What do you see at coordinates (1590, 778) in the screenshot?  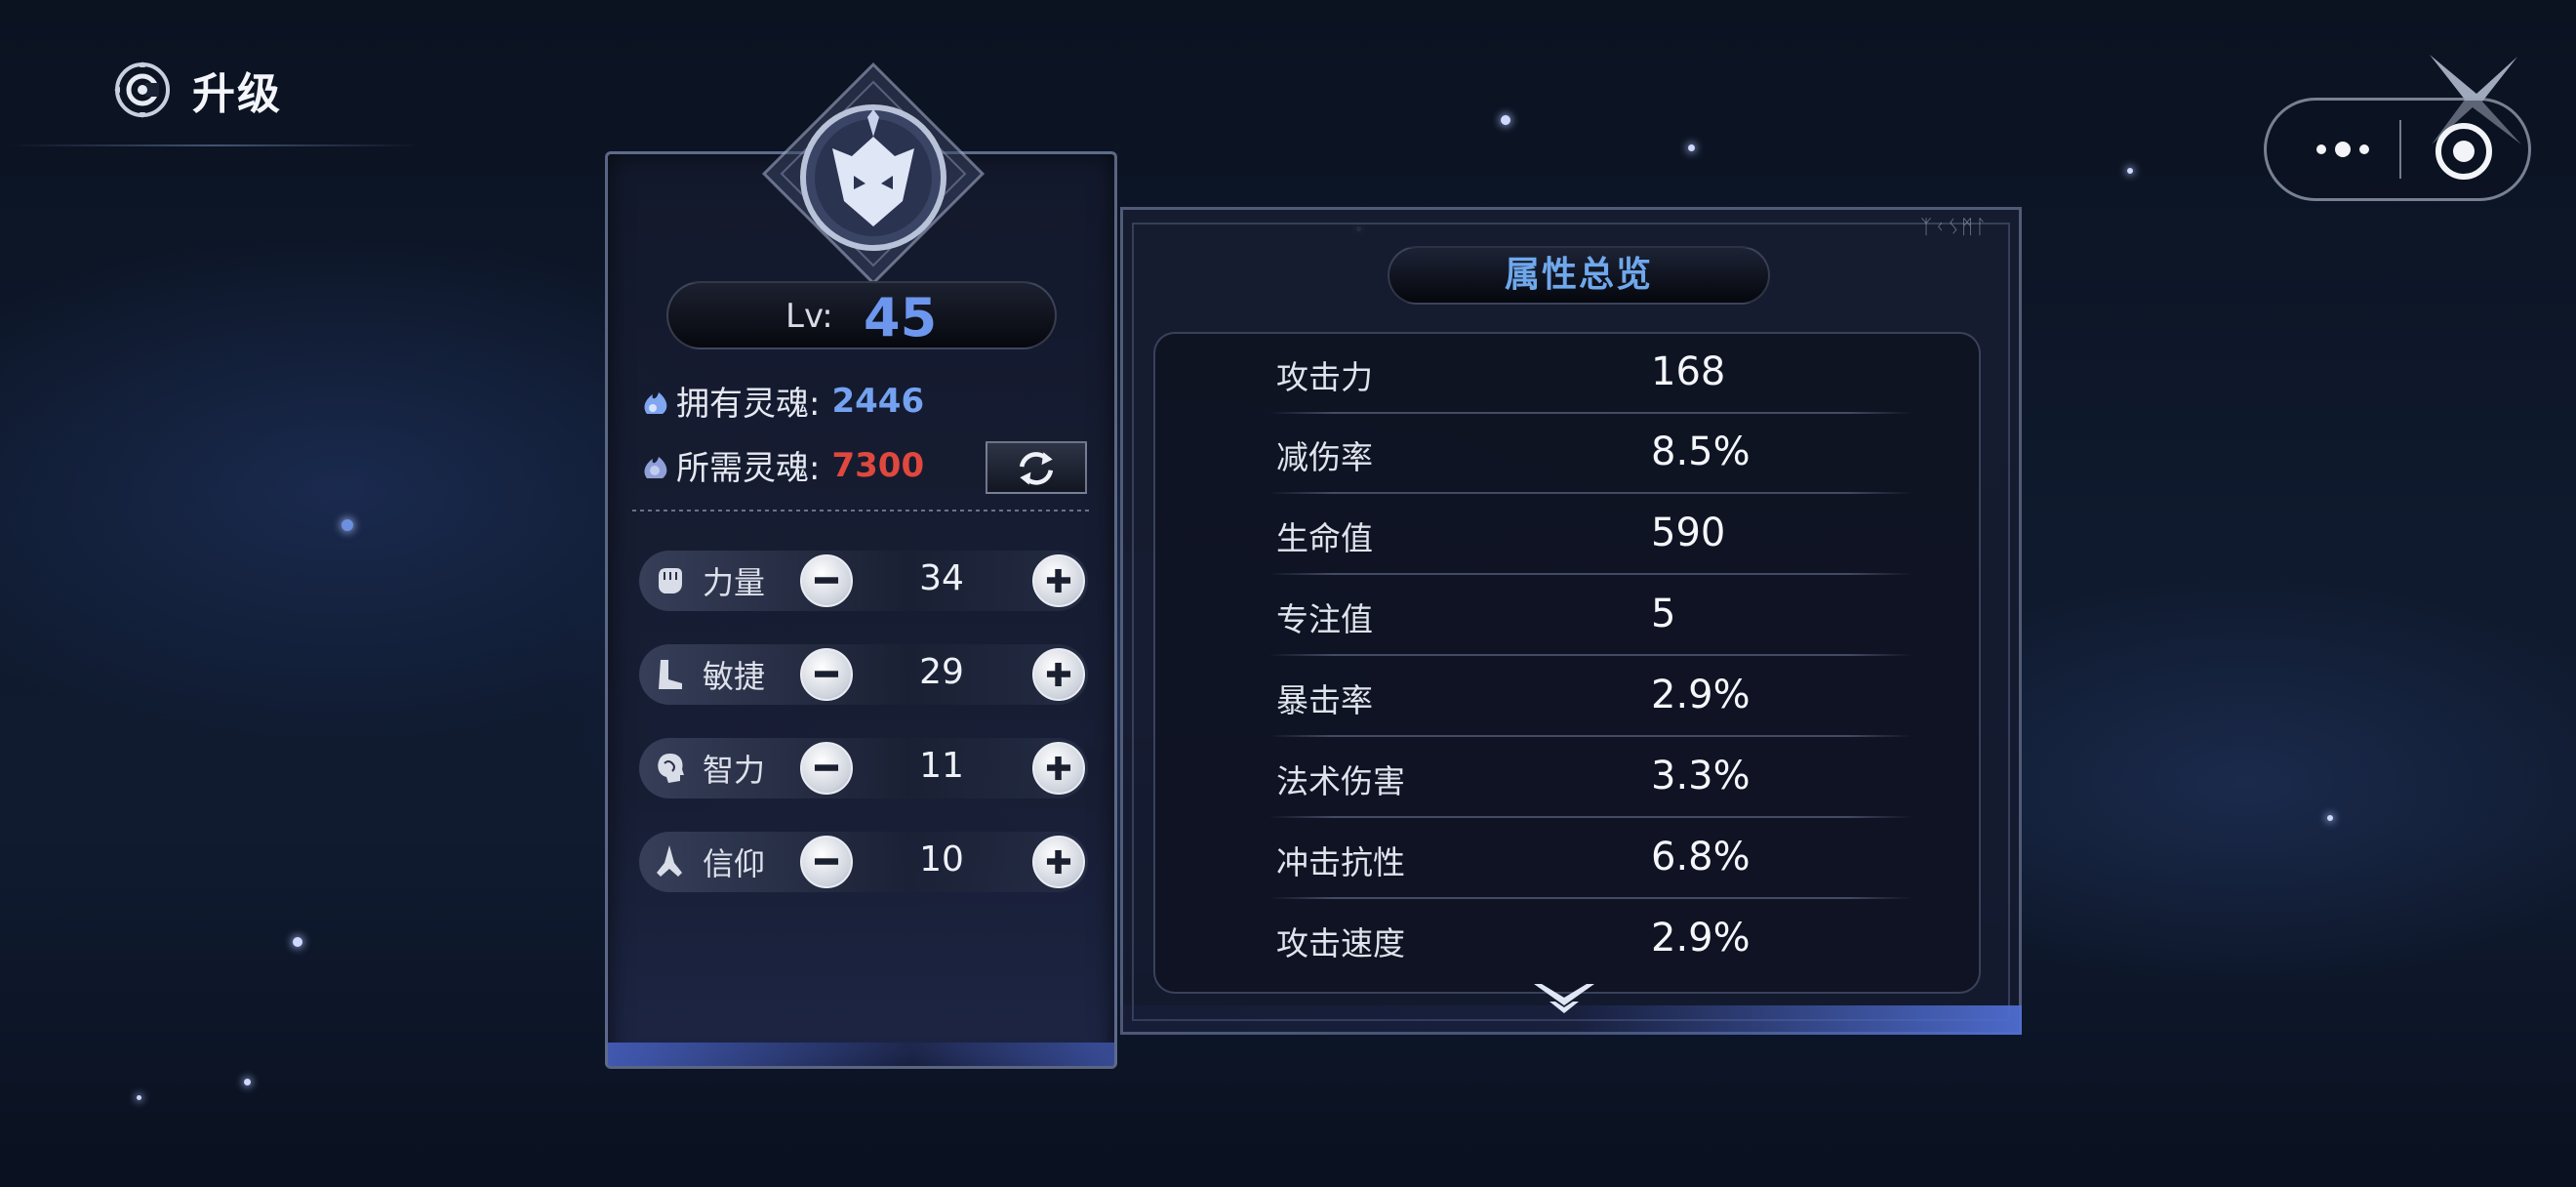 I see `stat-row: 法术伤害 3.3%` at bounding box center [1590, 778].